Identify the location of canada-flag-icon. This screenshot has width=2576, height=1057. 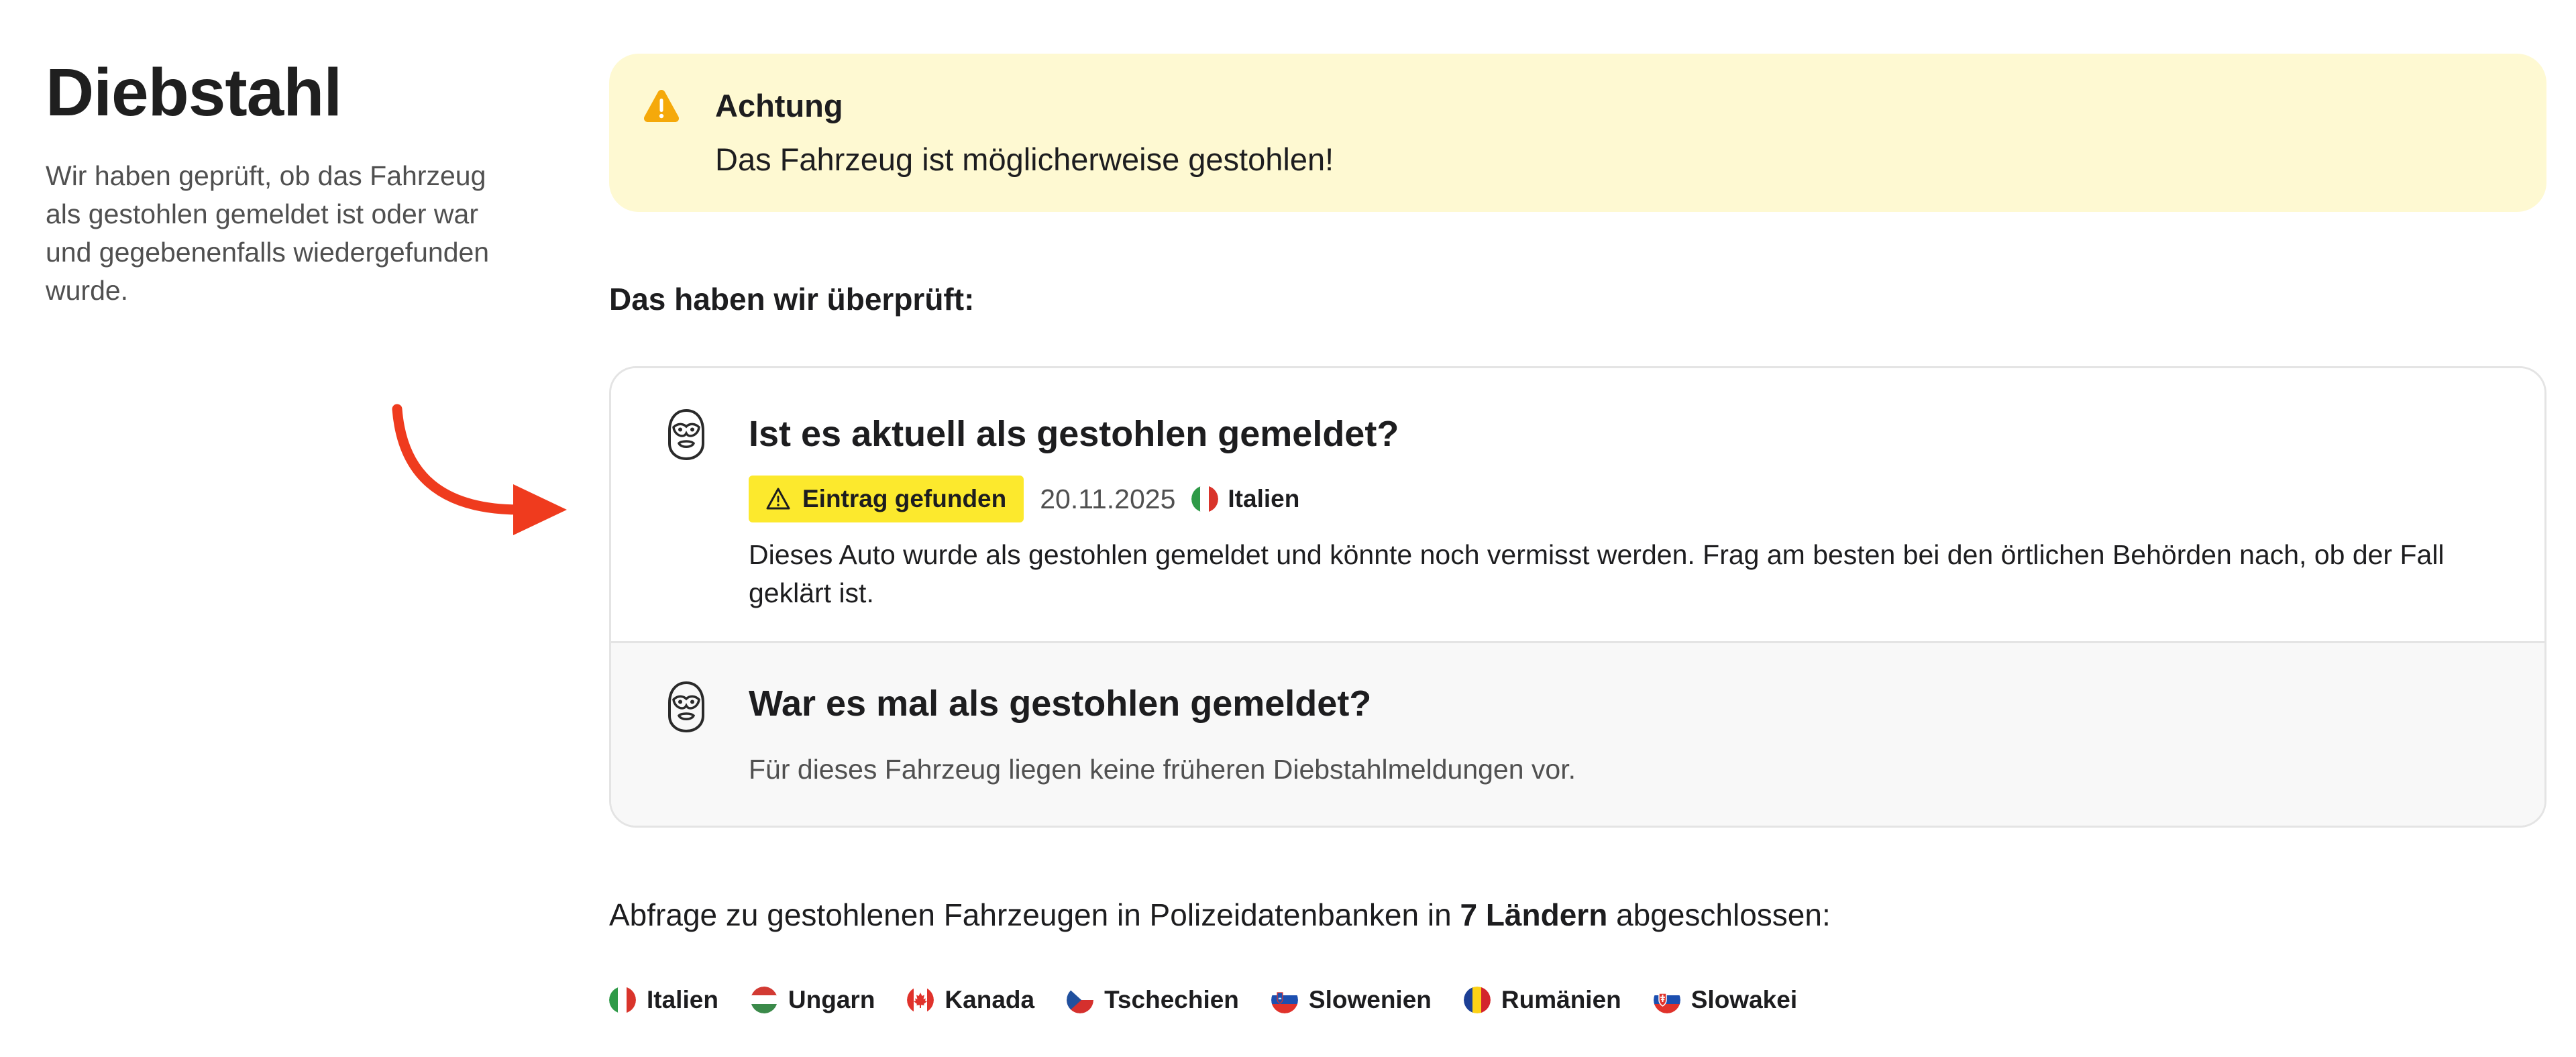
(920, 1000).